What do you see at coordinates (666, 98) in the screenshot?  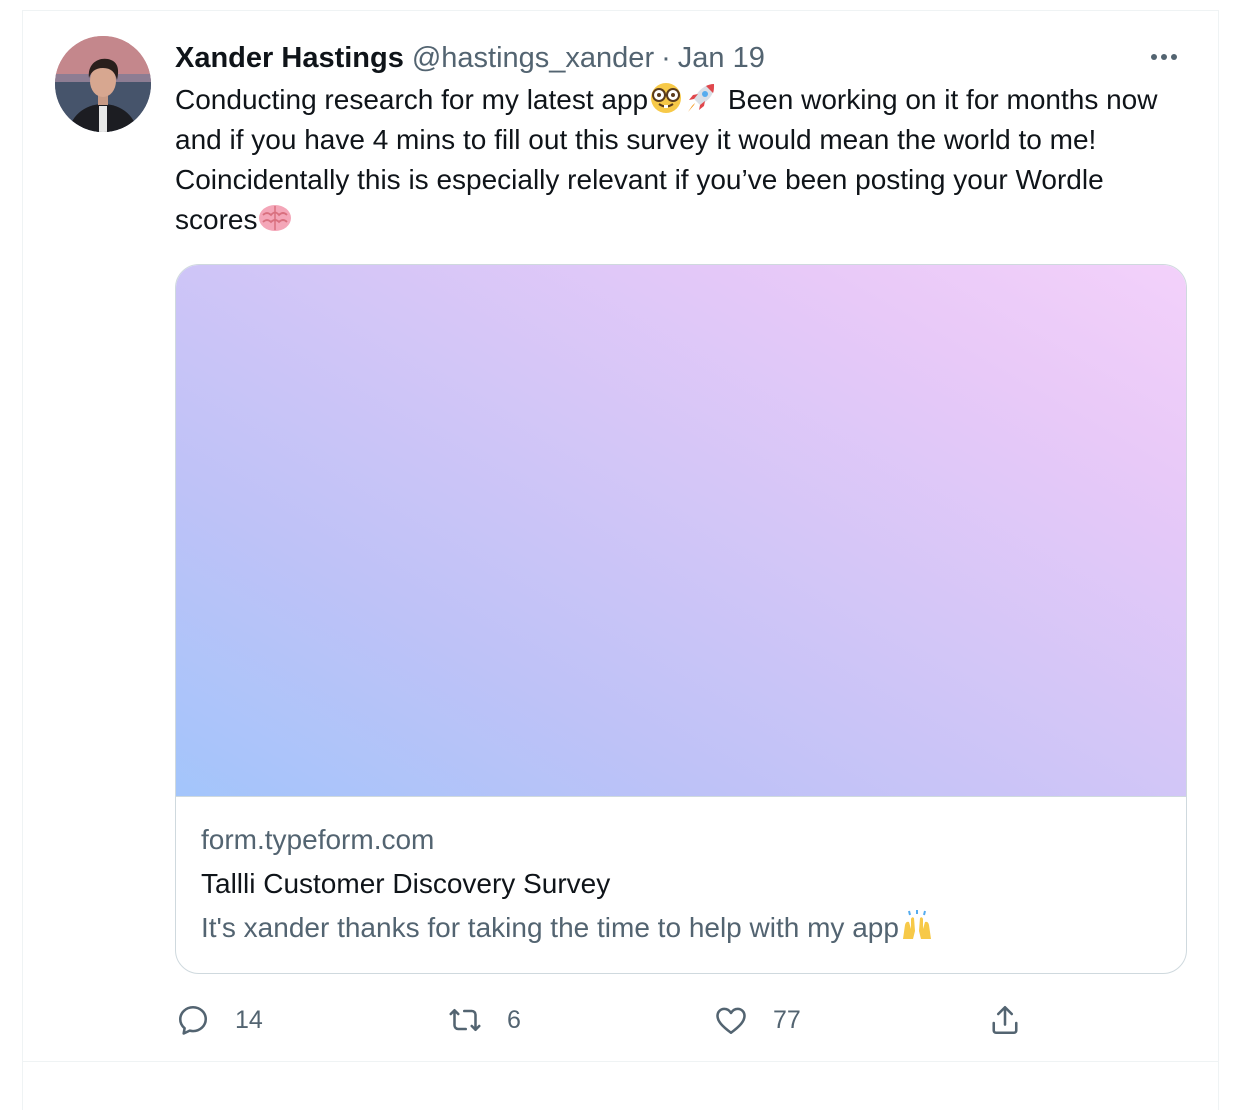 I see `nerd-face-emoji` at bounding box center [666, 98].